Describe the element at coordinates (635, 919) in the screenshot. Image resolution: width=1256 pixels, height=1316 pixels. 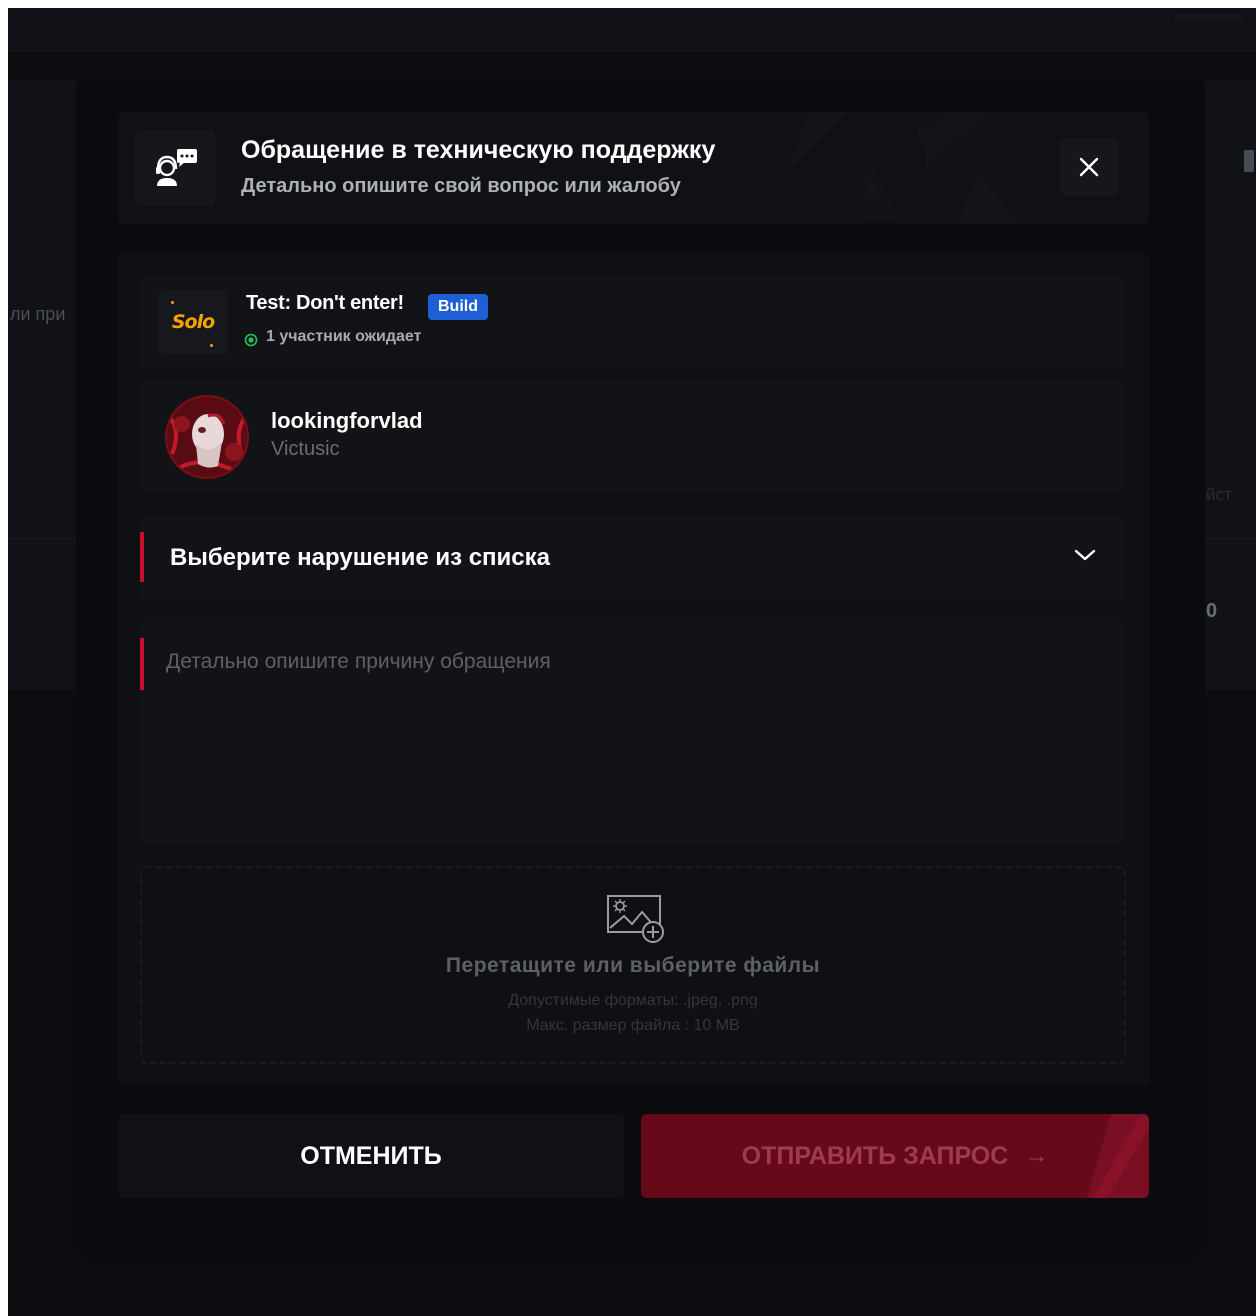
I see `image-upload-icon` at that location.